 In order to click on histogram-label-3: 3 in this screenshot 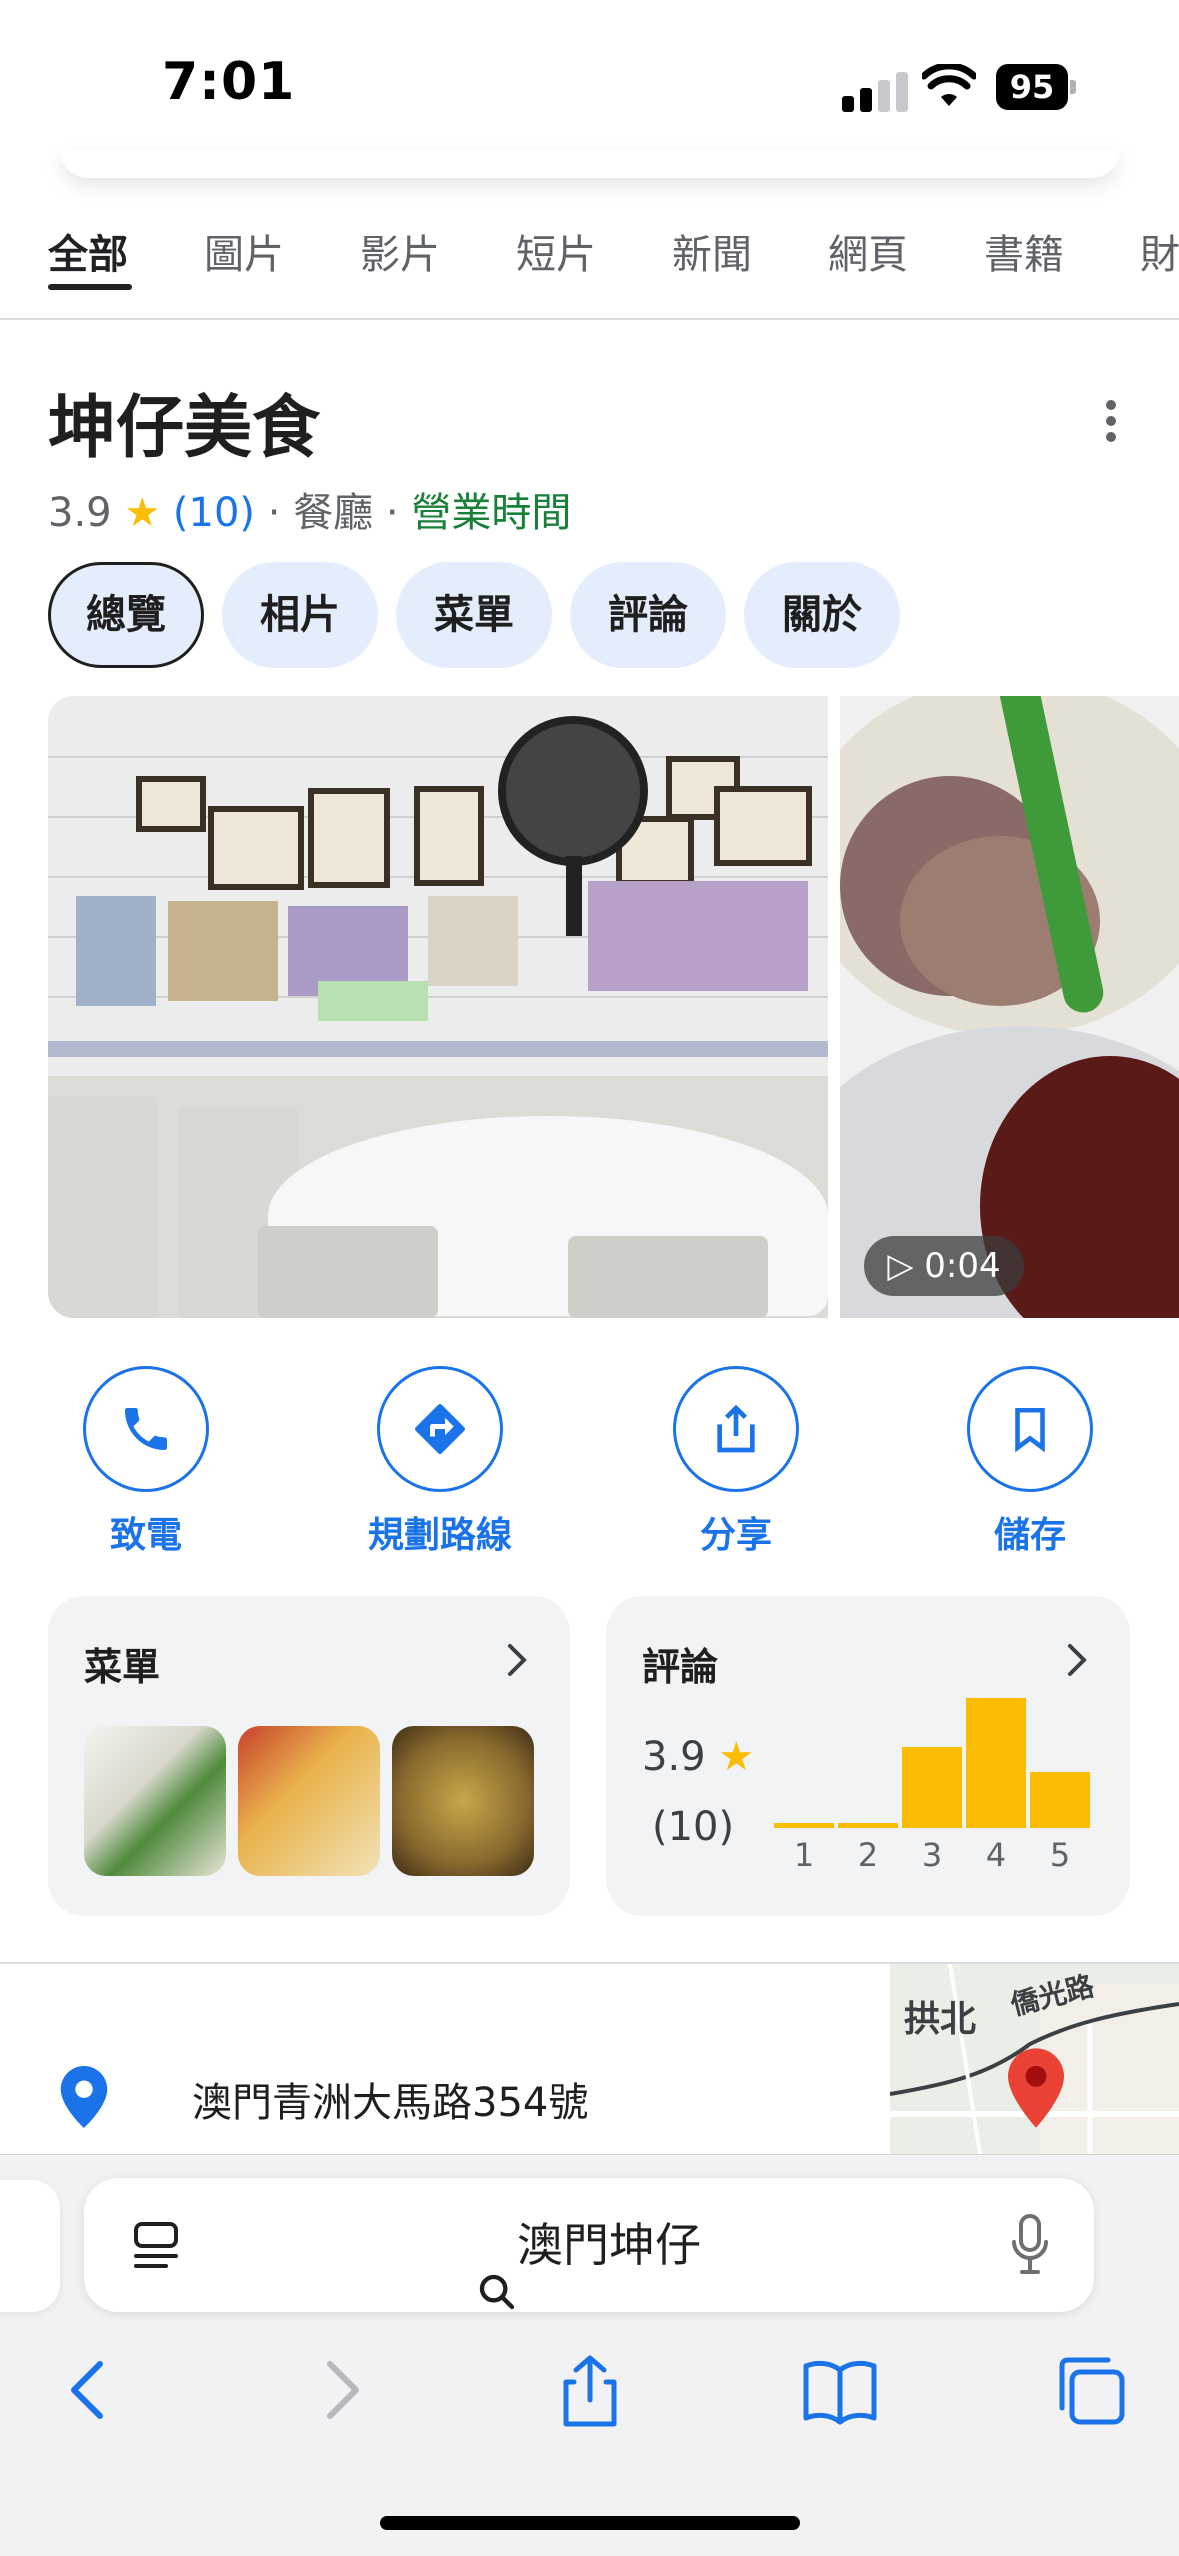, I will do `click(932, 1855)`.